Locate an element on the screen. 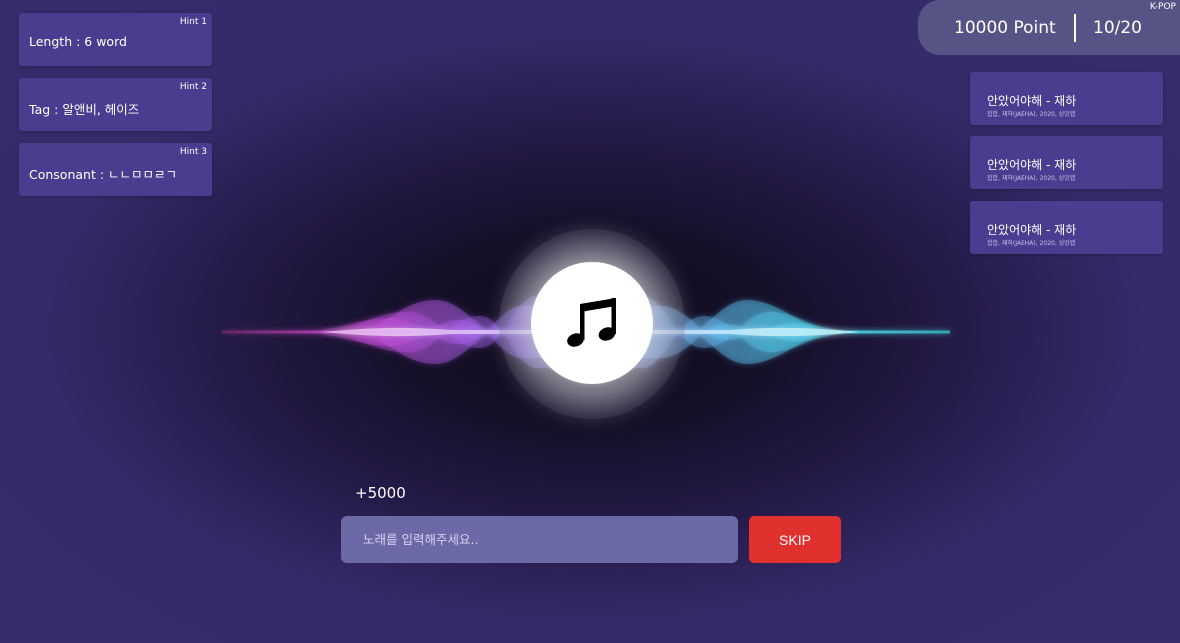 The width and height of the screenshot is (1180, 643). music-note-icon is located at coordinates (591, 322).